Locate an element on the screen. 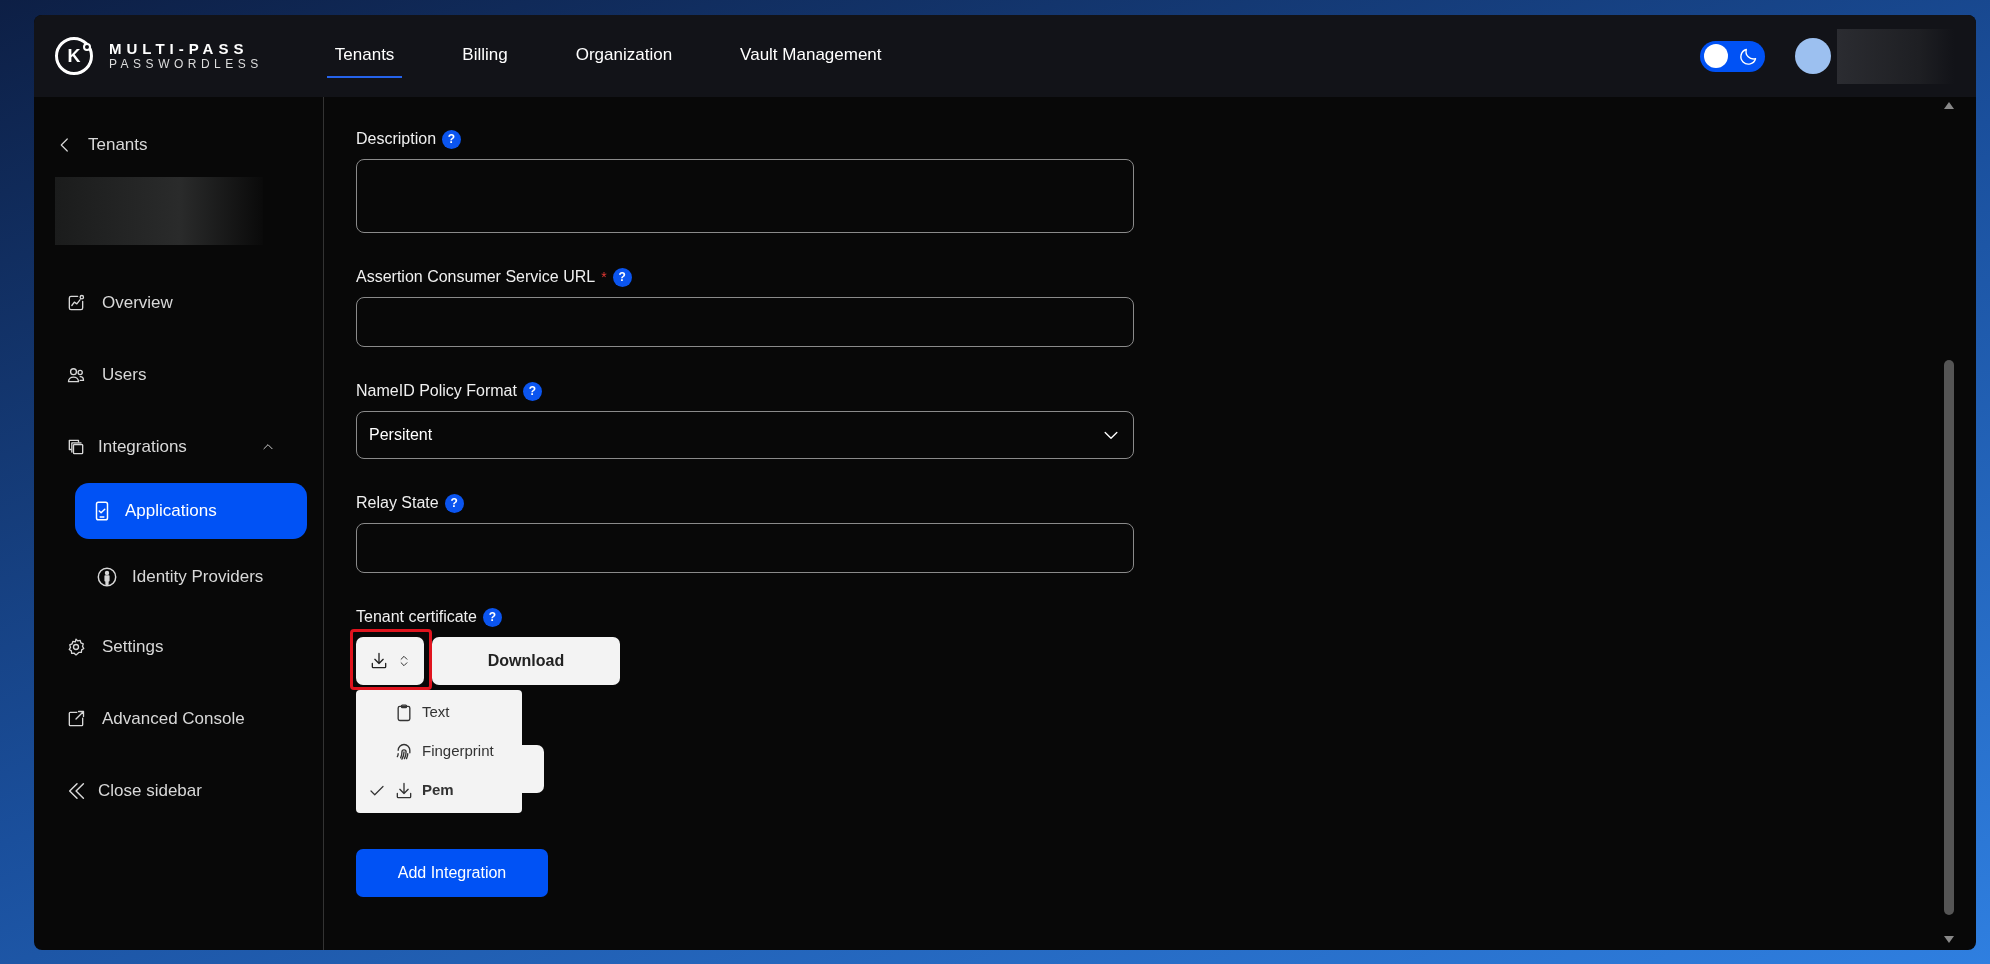 This screenshot has height=964, width=1990. sidebar-item: Integrations is located at coordinates (178, 447).